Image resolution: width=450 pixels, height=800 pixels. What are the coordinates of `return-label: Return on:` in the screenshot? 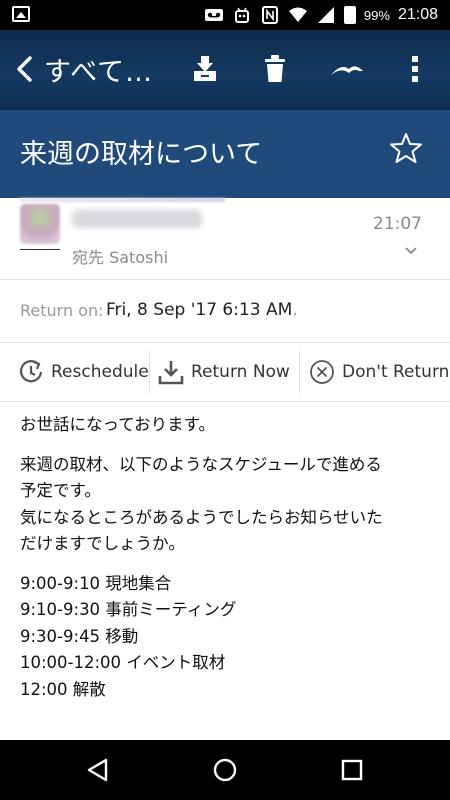 It's located at (62, 310).